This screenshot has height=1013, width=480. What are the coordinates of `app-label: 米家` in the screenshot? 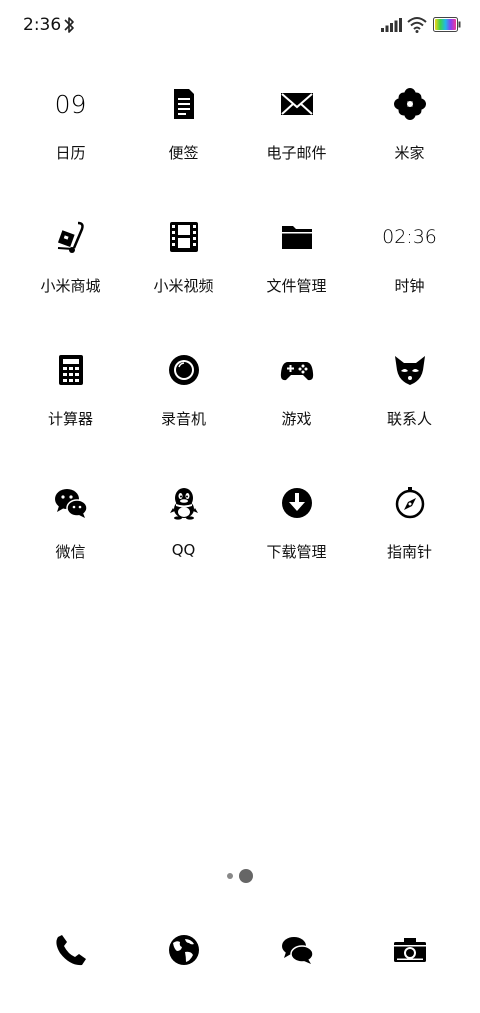 It's located at (409, 153).